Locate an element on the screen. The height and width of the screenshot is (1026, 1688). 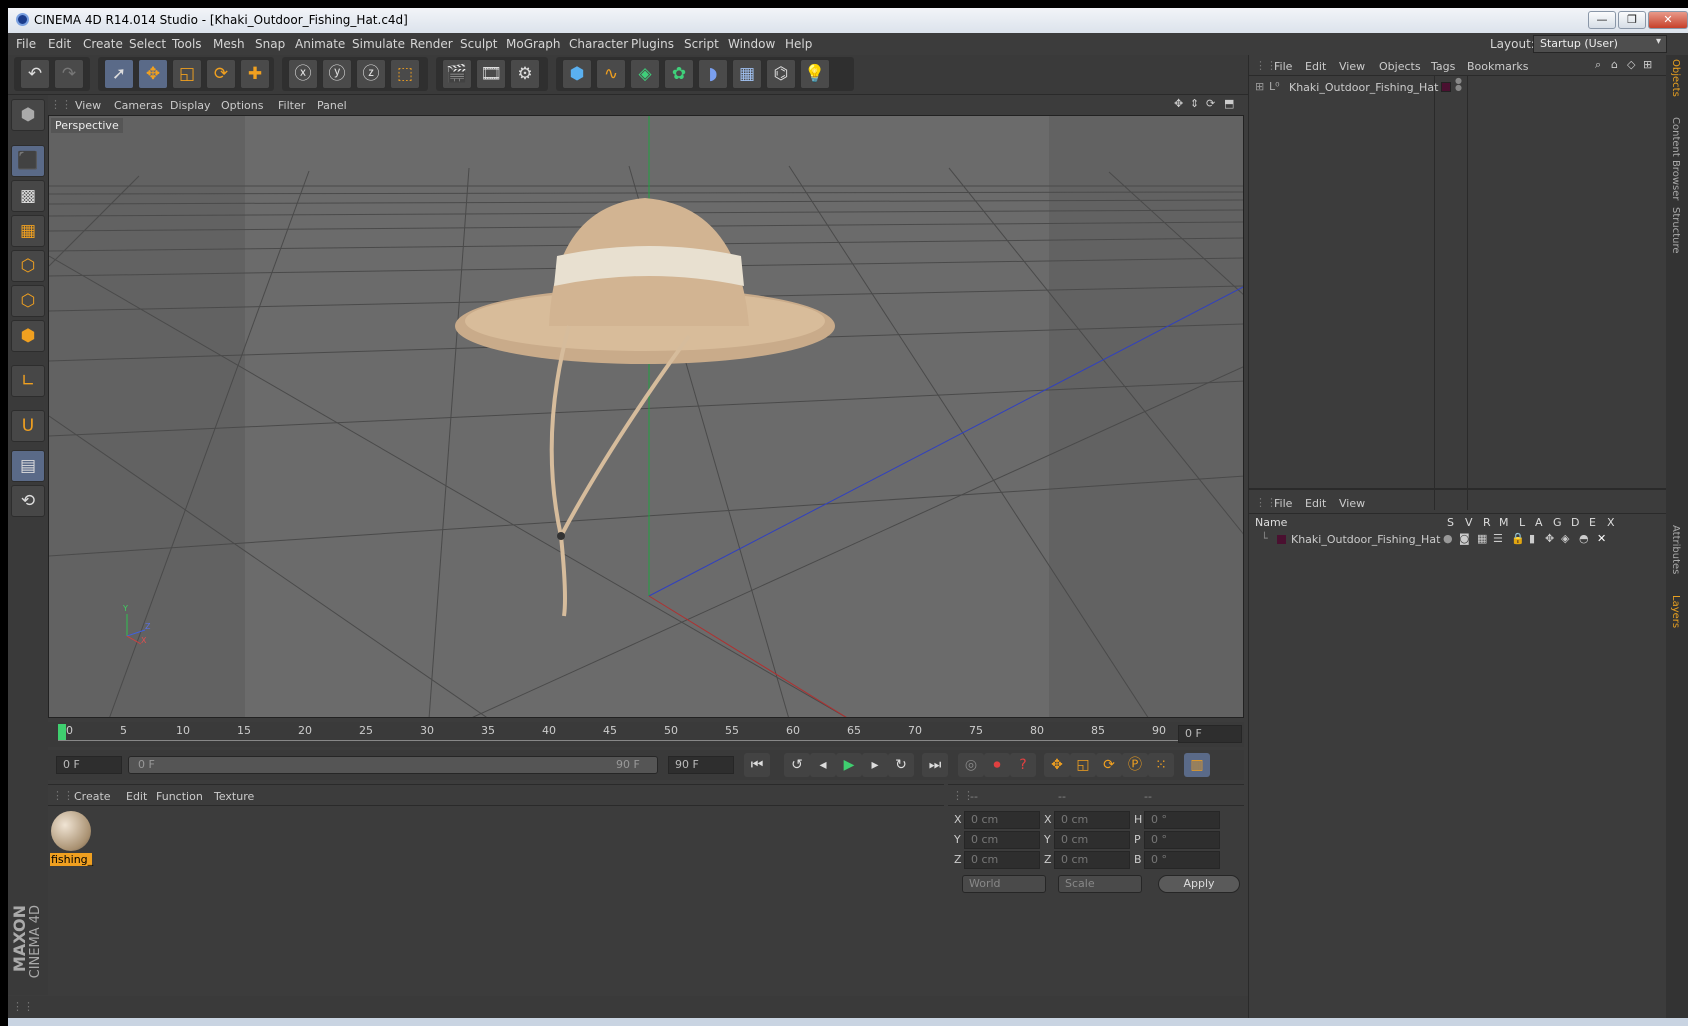
max-time-field: 90 F is located at coordinates (701, 765).